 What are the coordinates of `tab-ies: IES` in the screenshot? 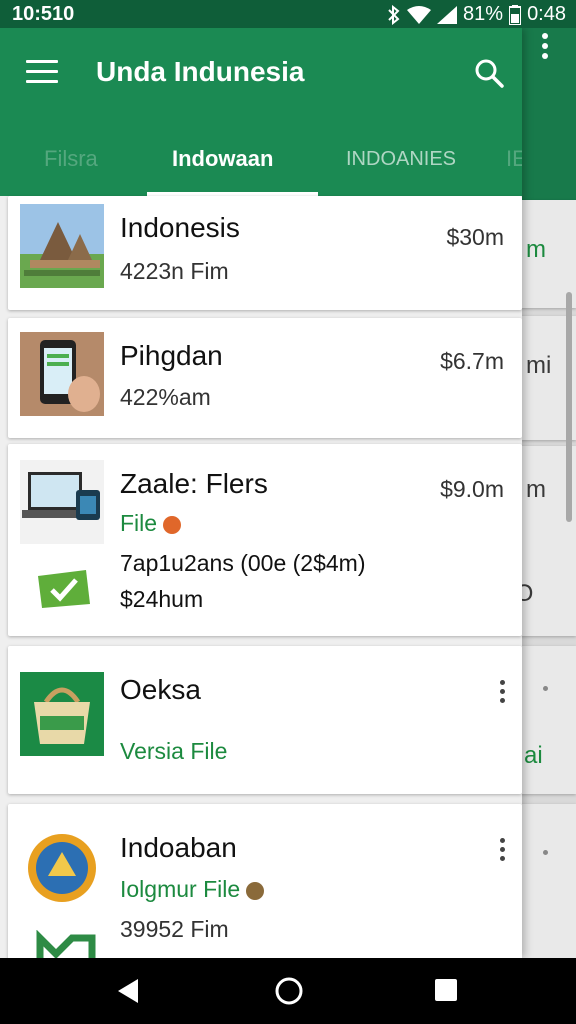 It's located at (514, 159).